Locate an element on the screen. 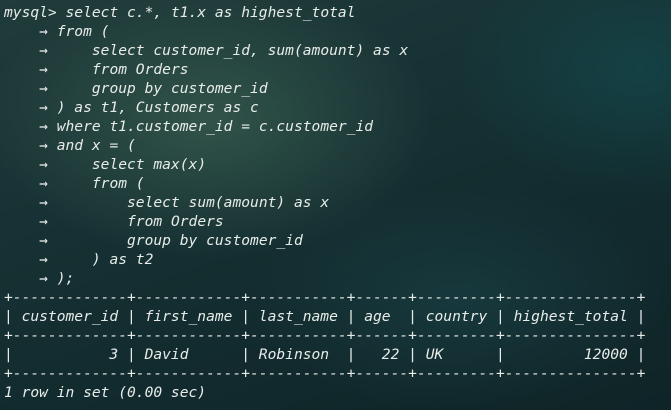  query-text: select c.*, t1.x as highest_total is located at coordinates (210, 12).